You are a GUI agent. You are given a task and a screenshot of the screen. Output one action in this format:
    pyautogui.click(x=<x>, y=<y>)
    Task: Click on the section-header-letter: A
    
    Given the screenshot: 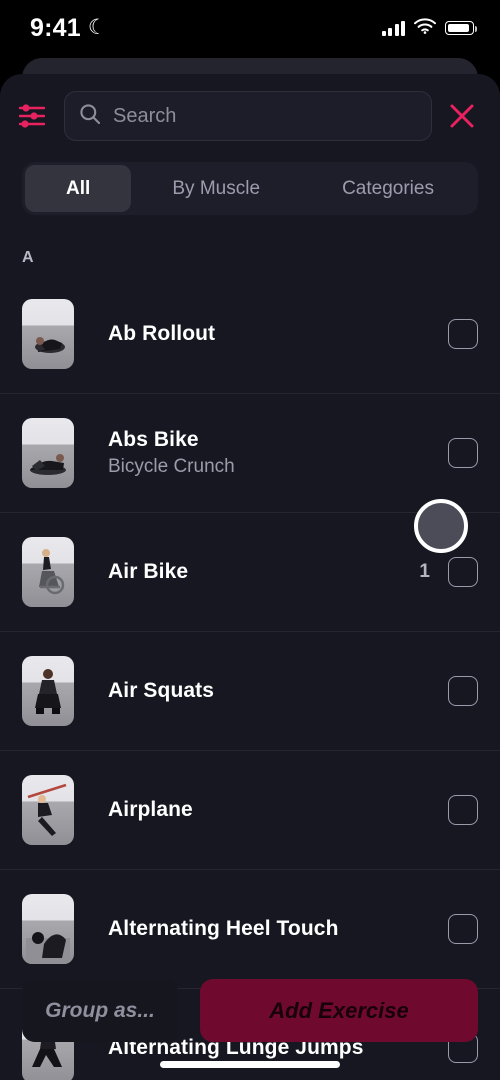 What is the action you would take?
    pyautogui.click(x=28, y=257)
    